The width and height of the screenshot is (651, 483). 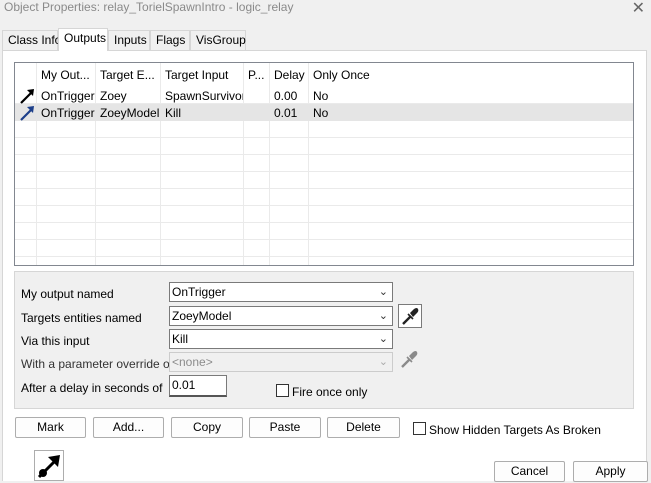 What do you see at coordinates (192, 362) in the screenshot?
I see `parameter-value: <none>` at bounding box center [192, 362].